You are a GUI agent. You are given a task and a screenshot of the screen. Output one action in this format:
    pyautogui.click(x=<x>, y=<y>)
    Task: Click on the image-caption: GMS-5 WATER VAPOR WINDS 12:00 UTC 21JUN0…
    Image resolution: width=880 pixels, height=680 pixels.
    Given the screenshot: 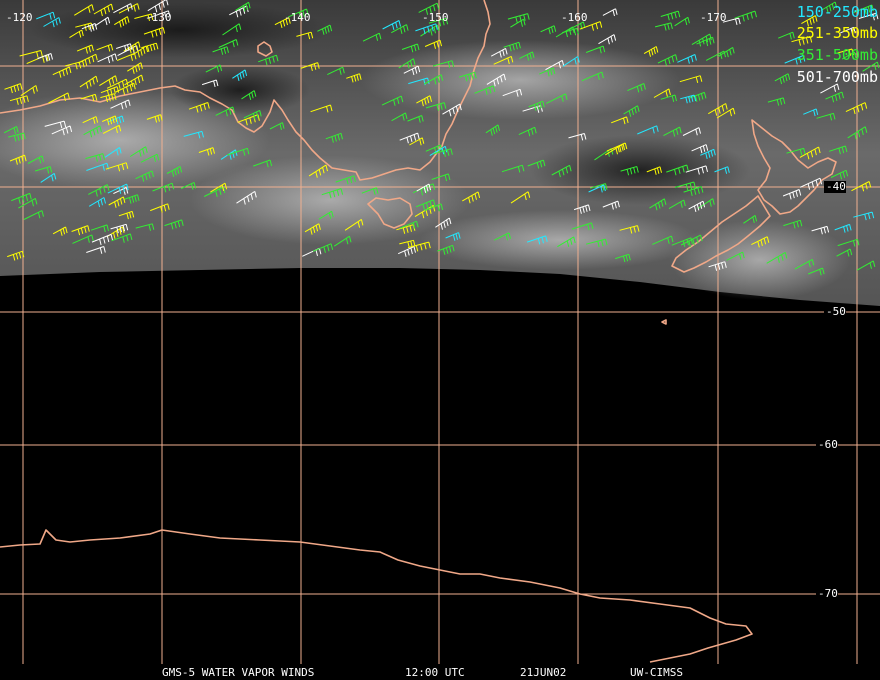 What is the action you would take?
    pyautogui.click(x=440, y=672)
    